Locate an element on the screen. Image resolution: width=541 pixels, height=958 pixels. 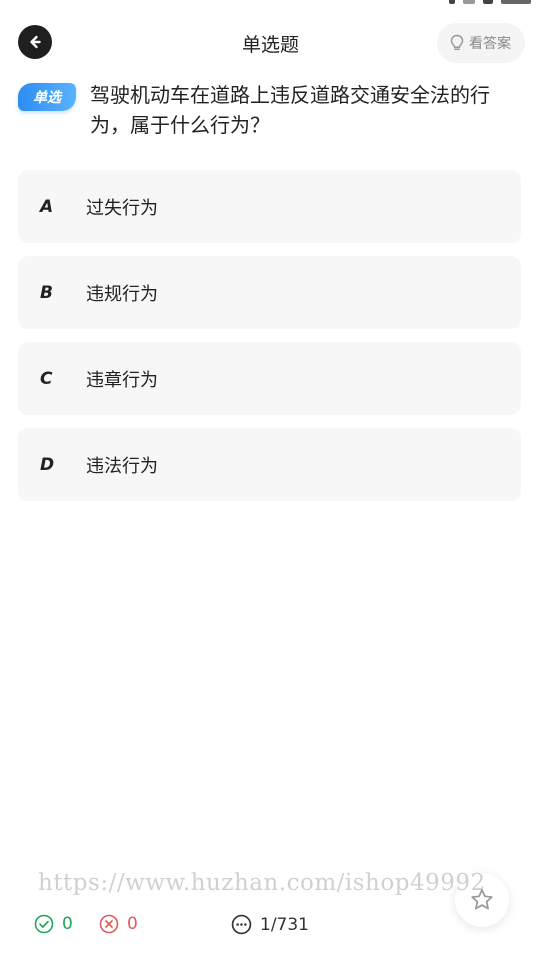
header: 单选题 看答案 is located at coordinates (270, 44).